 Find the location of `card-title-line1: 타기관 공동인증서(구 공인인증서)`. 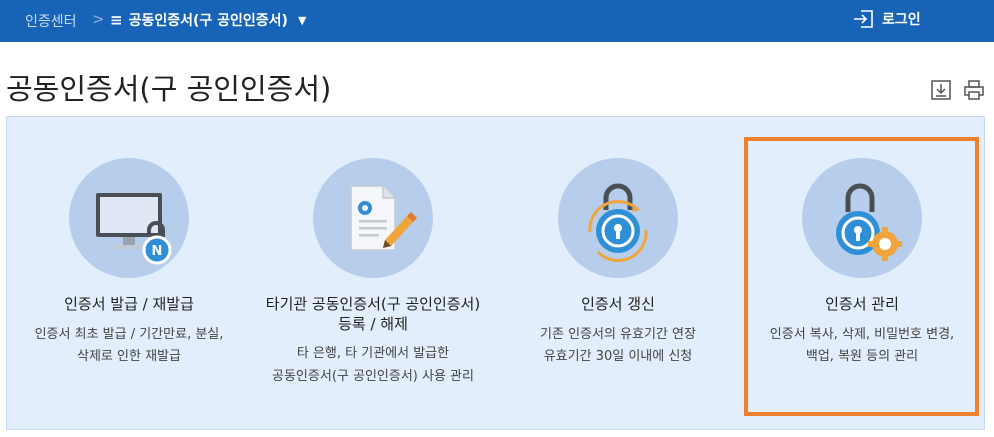

card-title-line1: 타기관 공동인증서(구 공인인증서) is located at coordinates (373, 304).